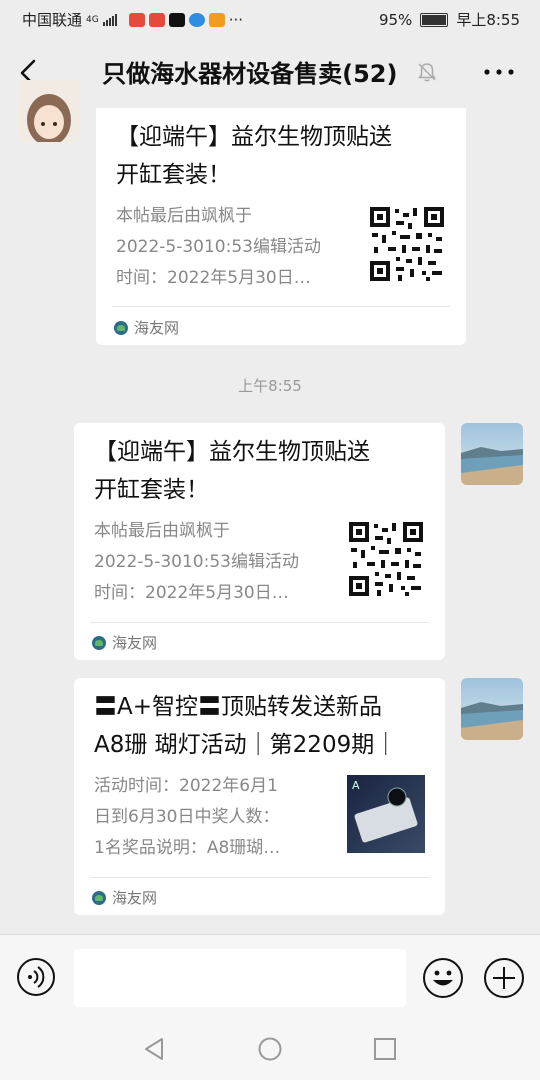  What do you see at coordinates (92, 19) in the screenshot?
I see `network-type: 4G` at bounding box center [92, 19].